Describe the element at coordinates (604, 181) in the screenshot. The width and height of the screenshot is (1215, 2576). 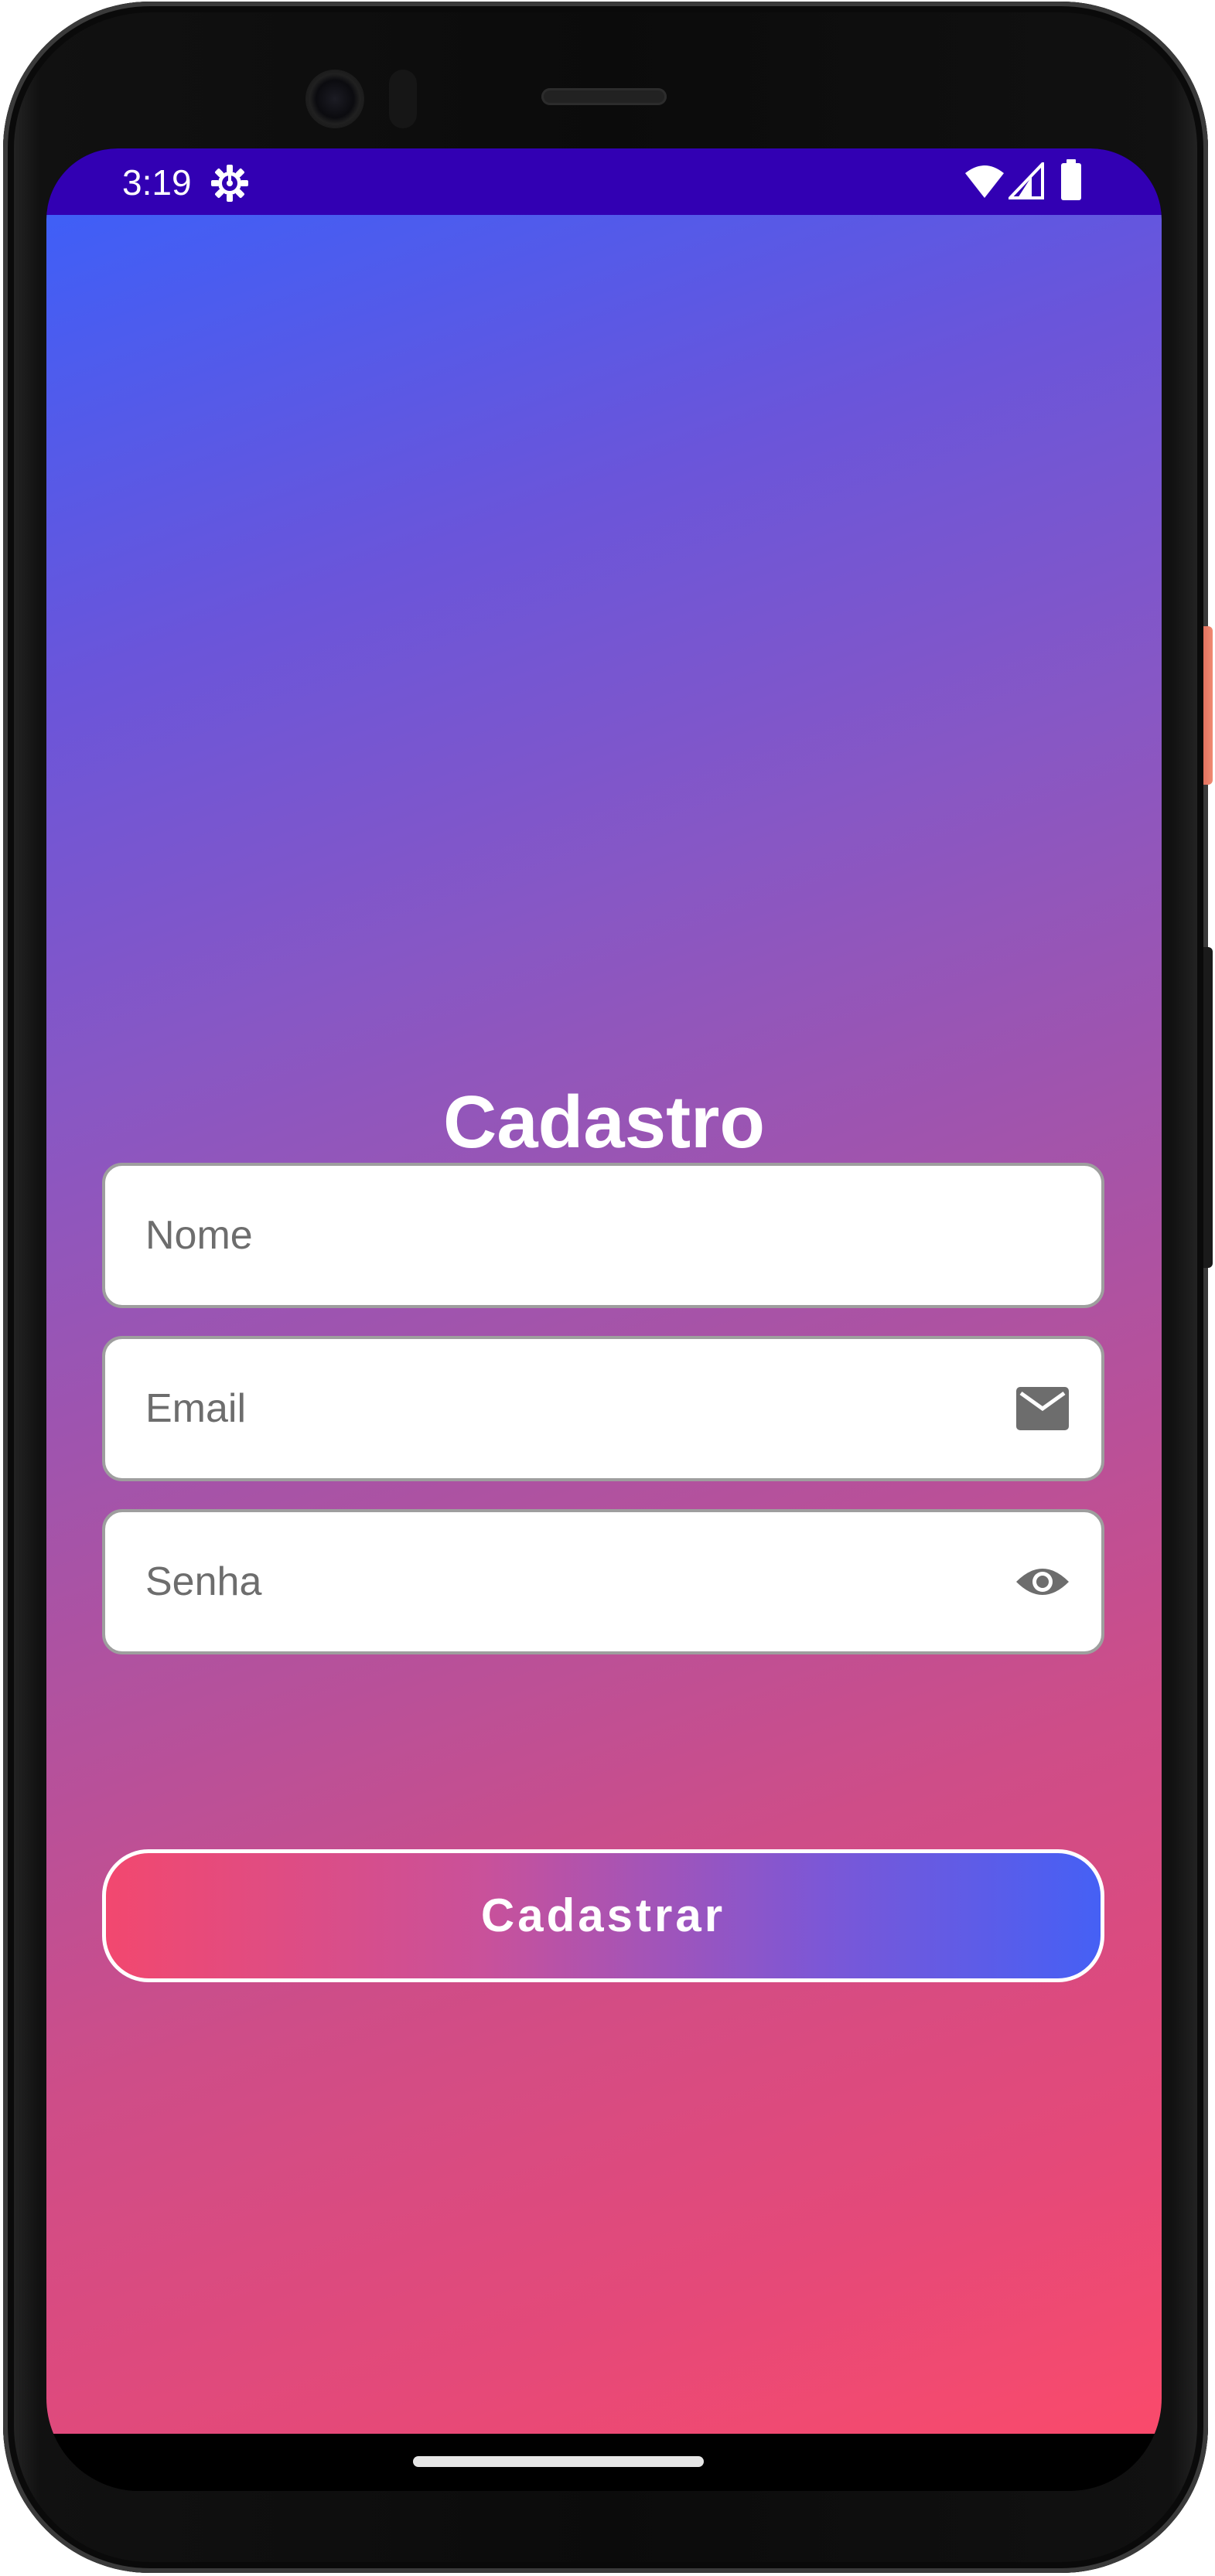
I see `status-bar: 3:19` at that location.